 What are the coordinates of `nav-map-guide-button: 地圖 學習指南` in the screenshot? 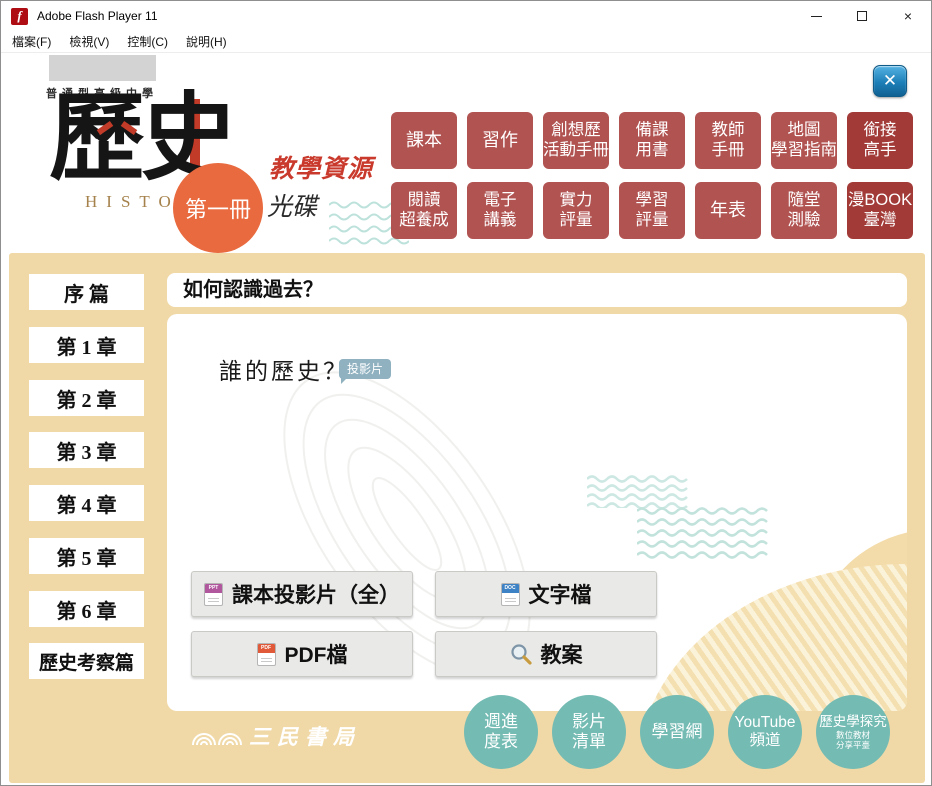 It's located at (804, 140).